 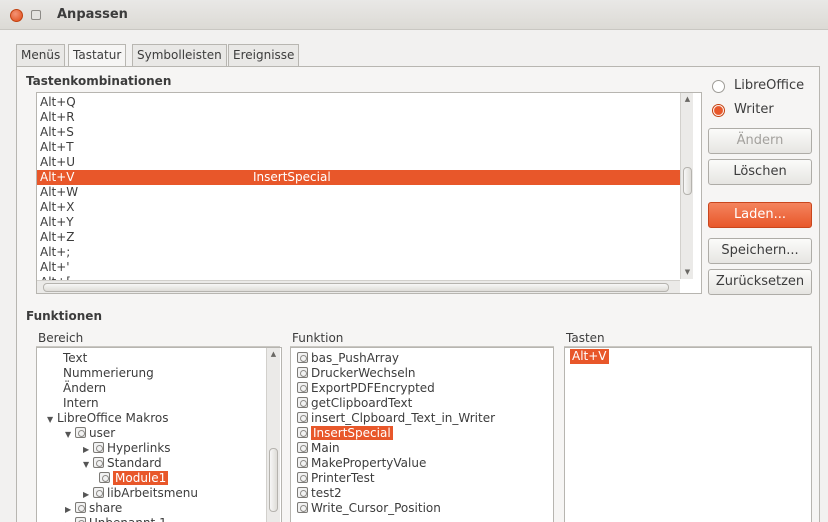 I want to click on maximize-icon, so click(x=36, y=15).